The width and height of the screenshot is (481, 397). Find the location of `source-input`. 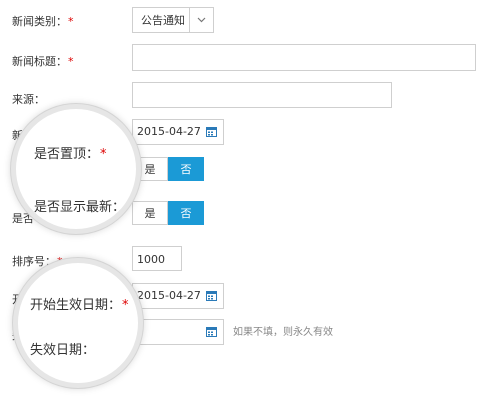

source-input is located at coordinates (262, 95).